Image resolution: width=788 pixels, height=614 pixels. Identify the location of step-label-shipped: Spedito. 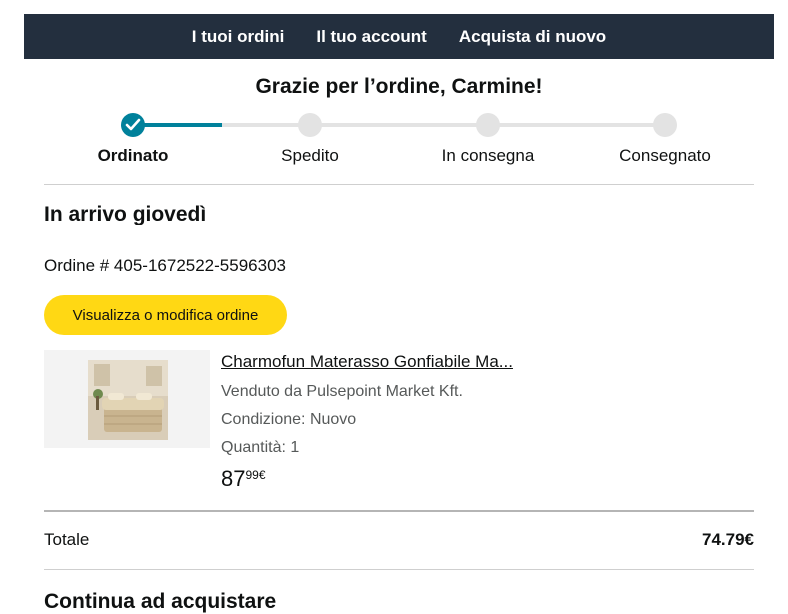
(310, 155).